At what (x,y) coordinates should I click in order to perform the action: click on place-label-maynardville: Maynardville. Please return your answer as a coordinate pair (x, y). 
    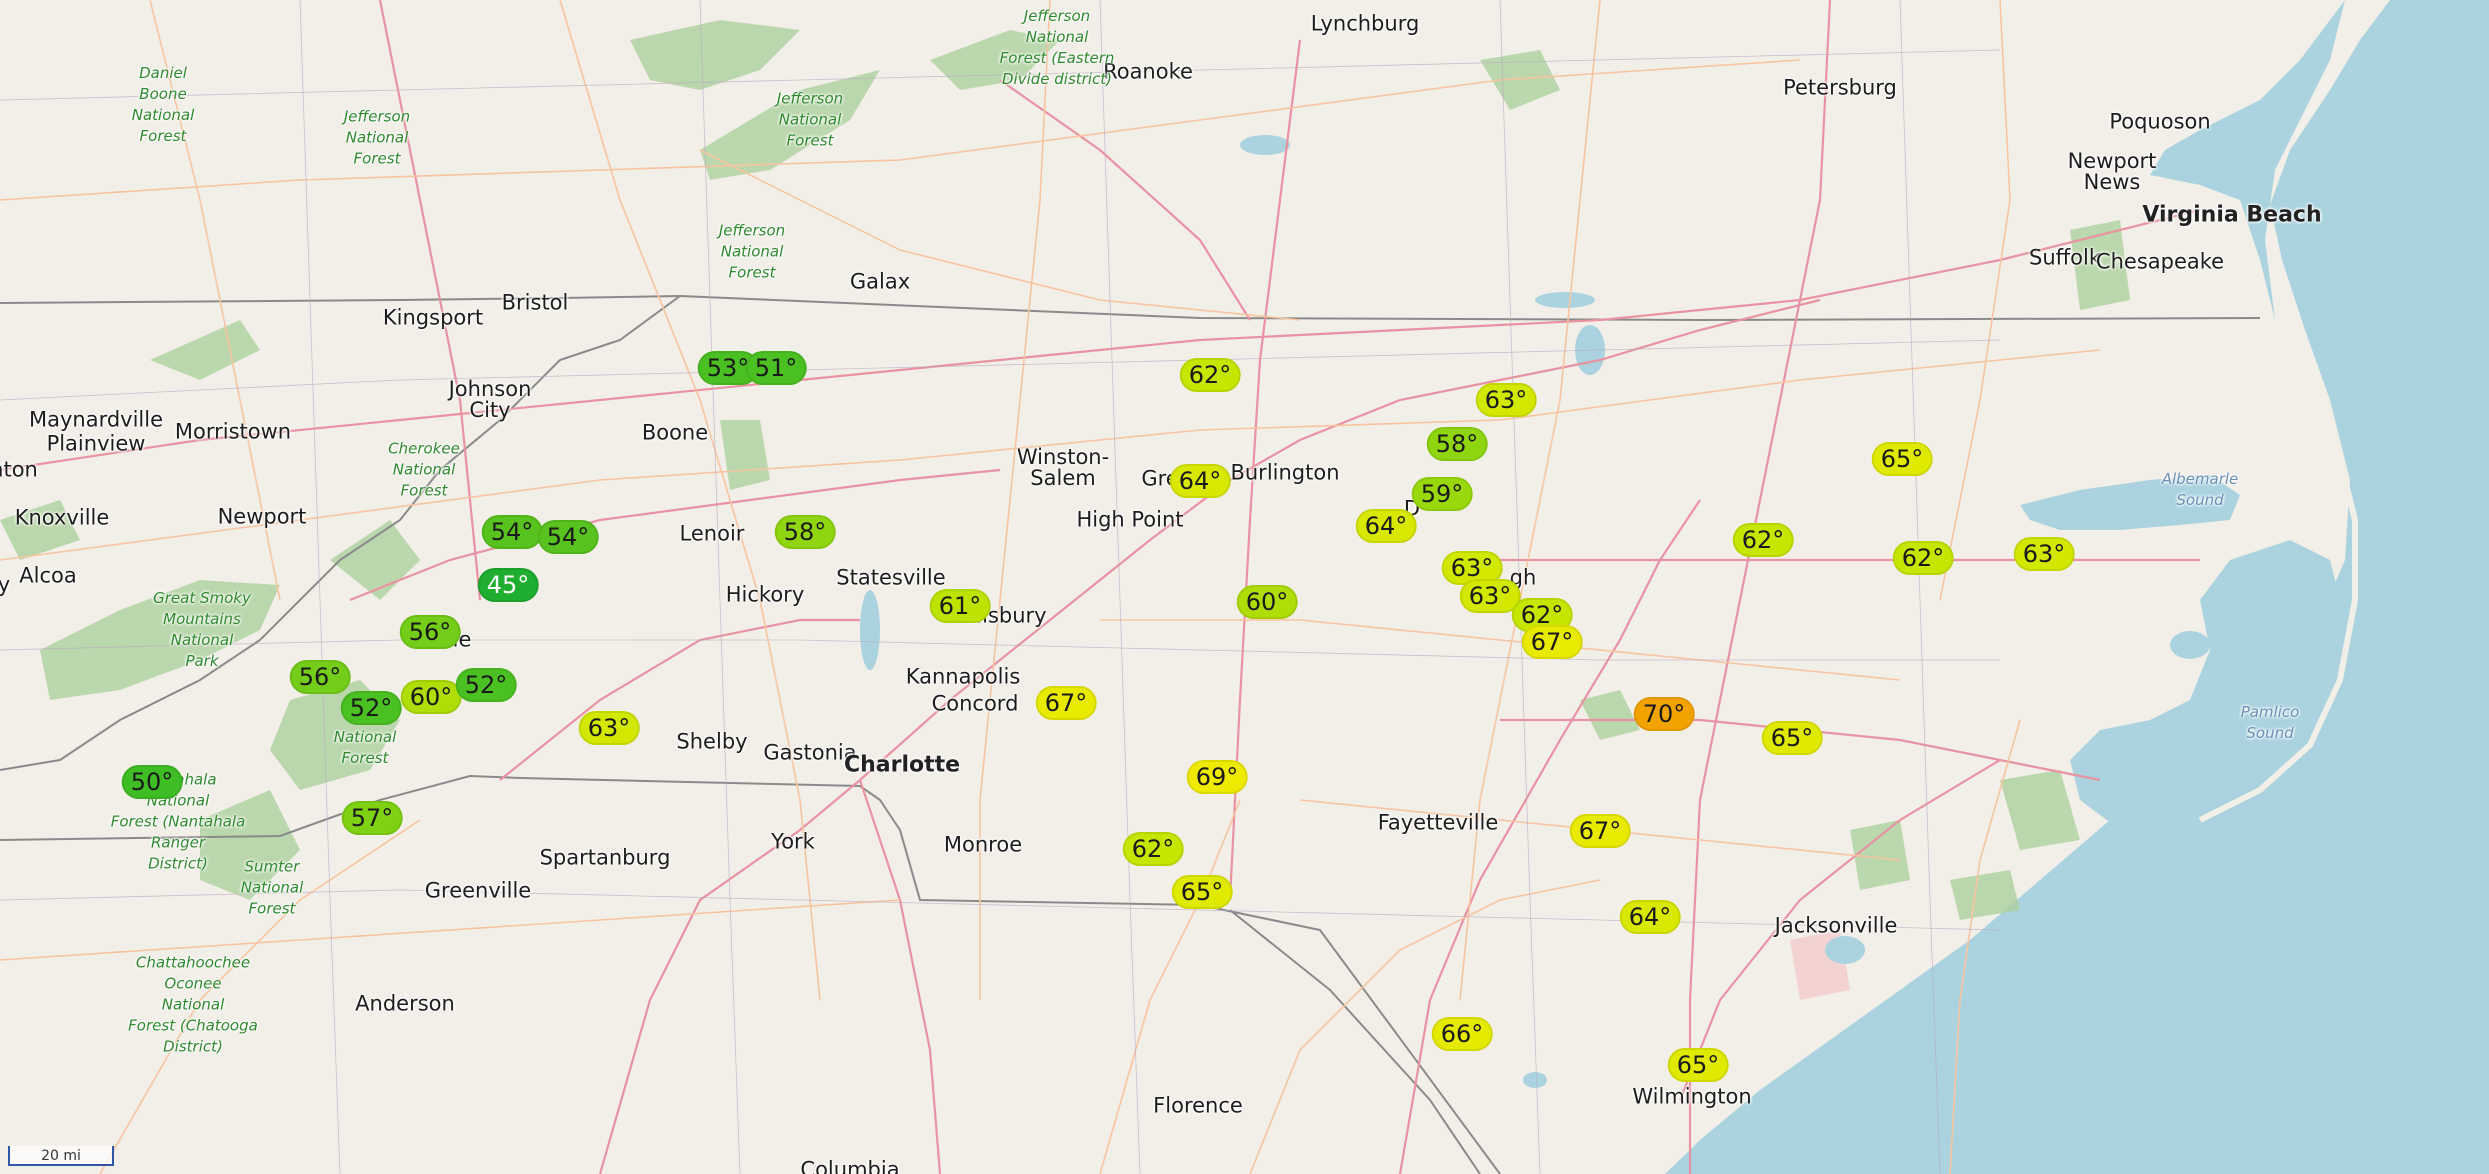
    Looking at the image, I should click on (96, 419).